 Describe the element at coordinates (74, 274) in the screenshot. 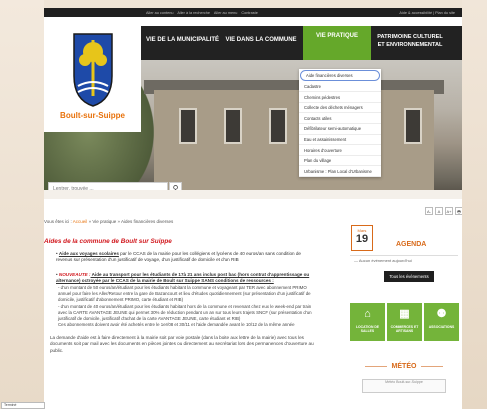

I see `nouveaute-label: NOUVEAUTE :` at that location.